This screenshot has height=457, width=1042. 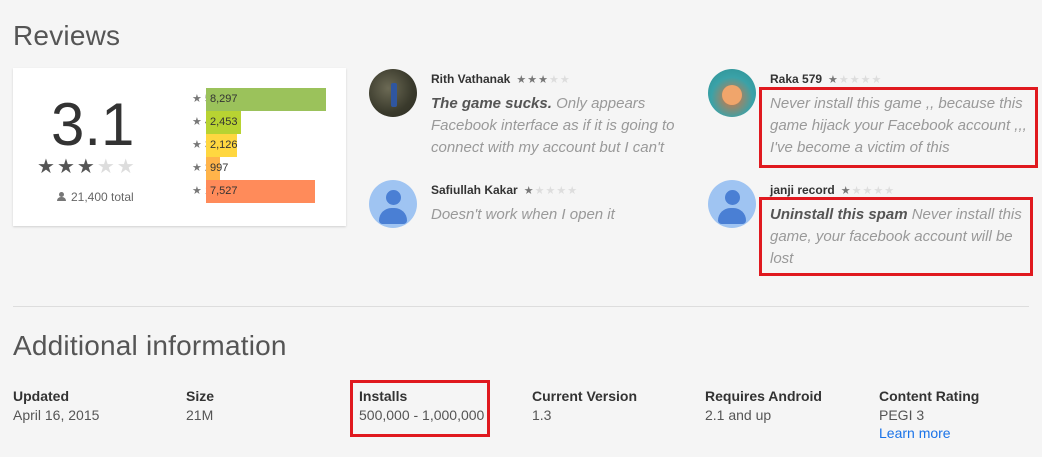 I want to click on info-label: Current Version, so click(x=585, y=396).